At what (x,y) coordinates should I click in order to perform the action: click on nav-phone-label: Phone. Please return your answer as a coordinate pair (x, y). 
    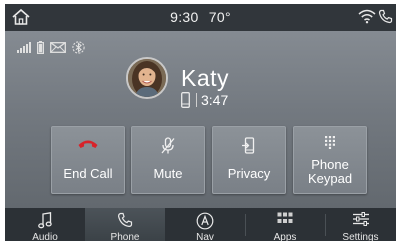
    Looking at the image, I should click on (125, 236).